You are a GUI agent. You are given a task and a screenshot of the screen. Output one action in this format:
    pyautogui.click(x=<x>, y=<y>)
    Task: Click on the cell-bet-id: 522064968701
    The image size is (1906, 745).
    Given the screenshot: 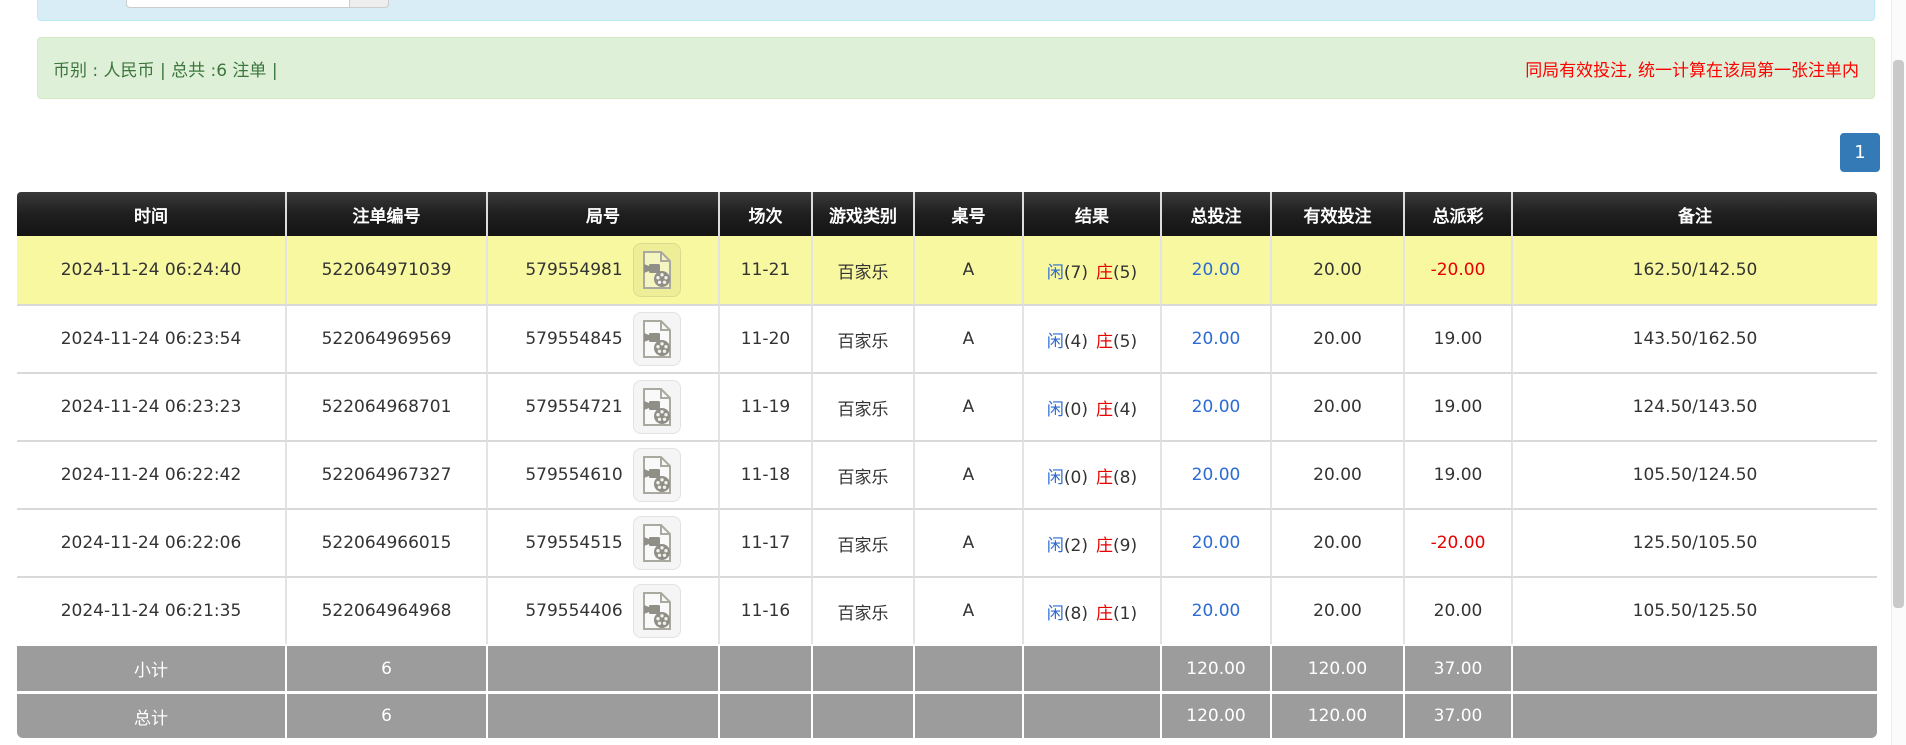 What is the action you would take?
    pyautogui.click(x=387, y=406)
    